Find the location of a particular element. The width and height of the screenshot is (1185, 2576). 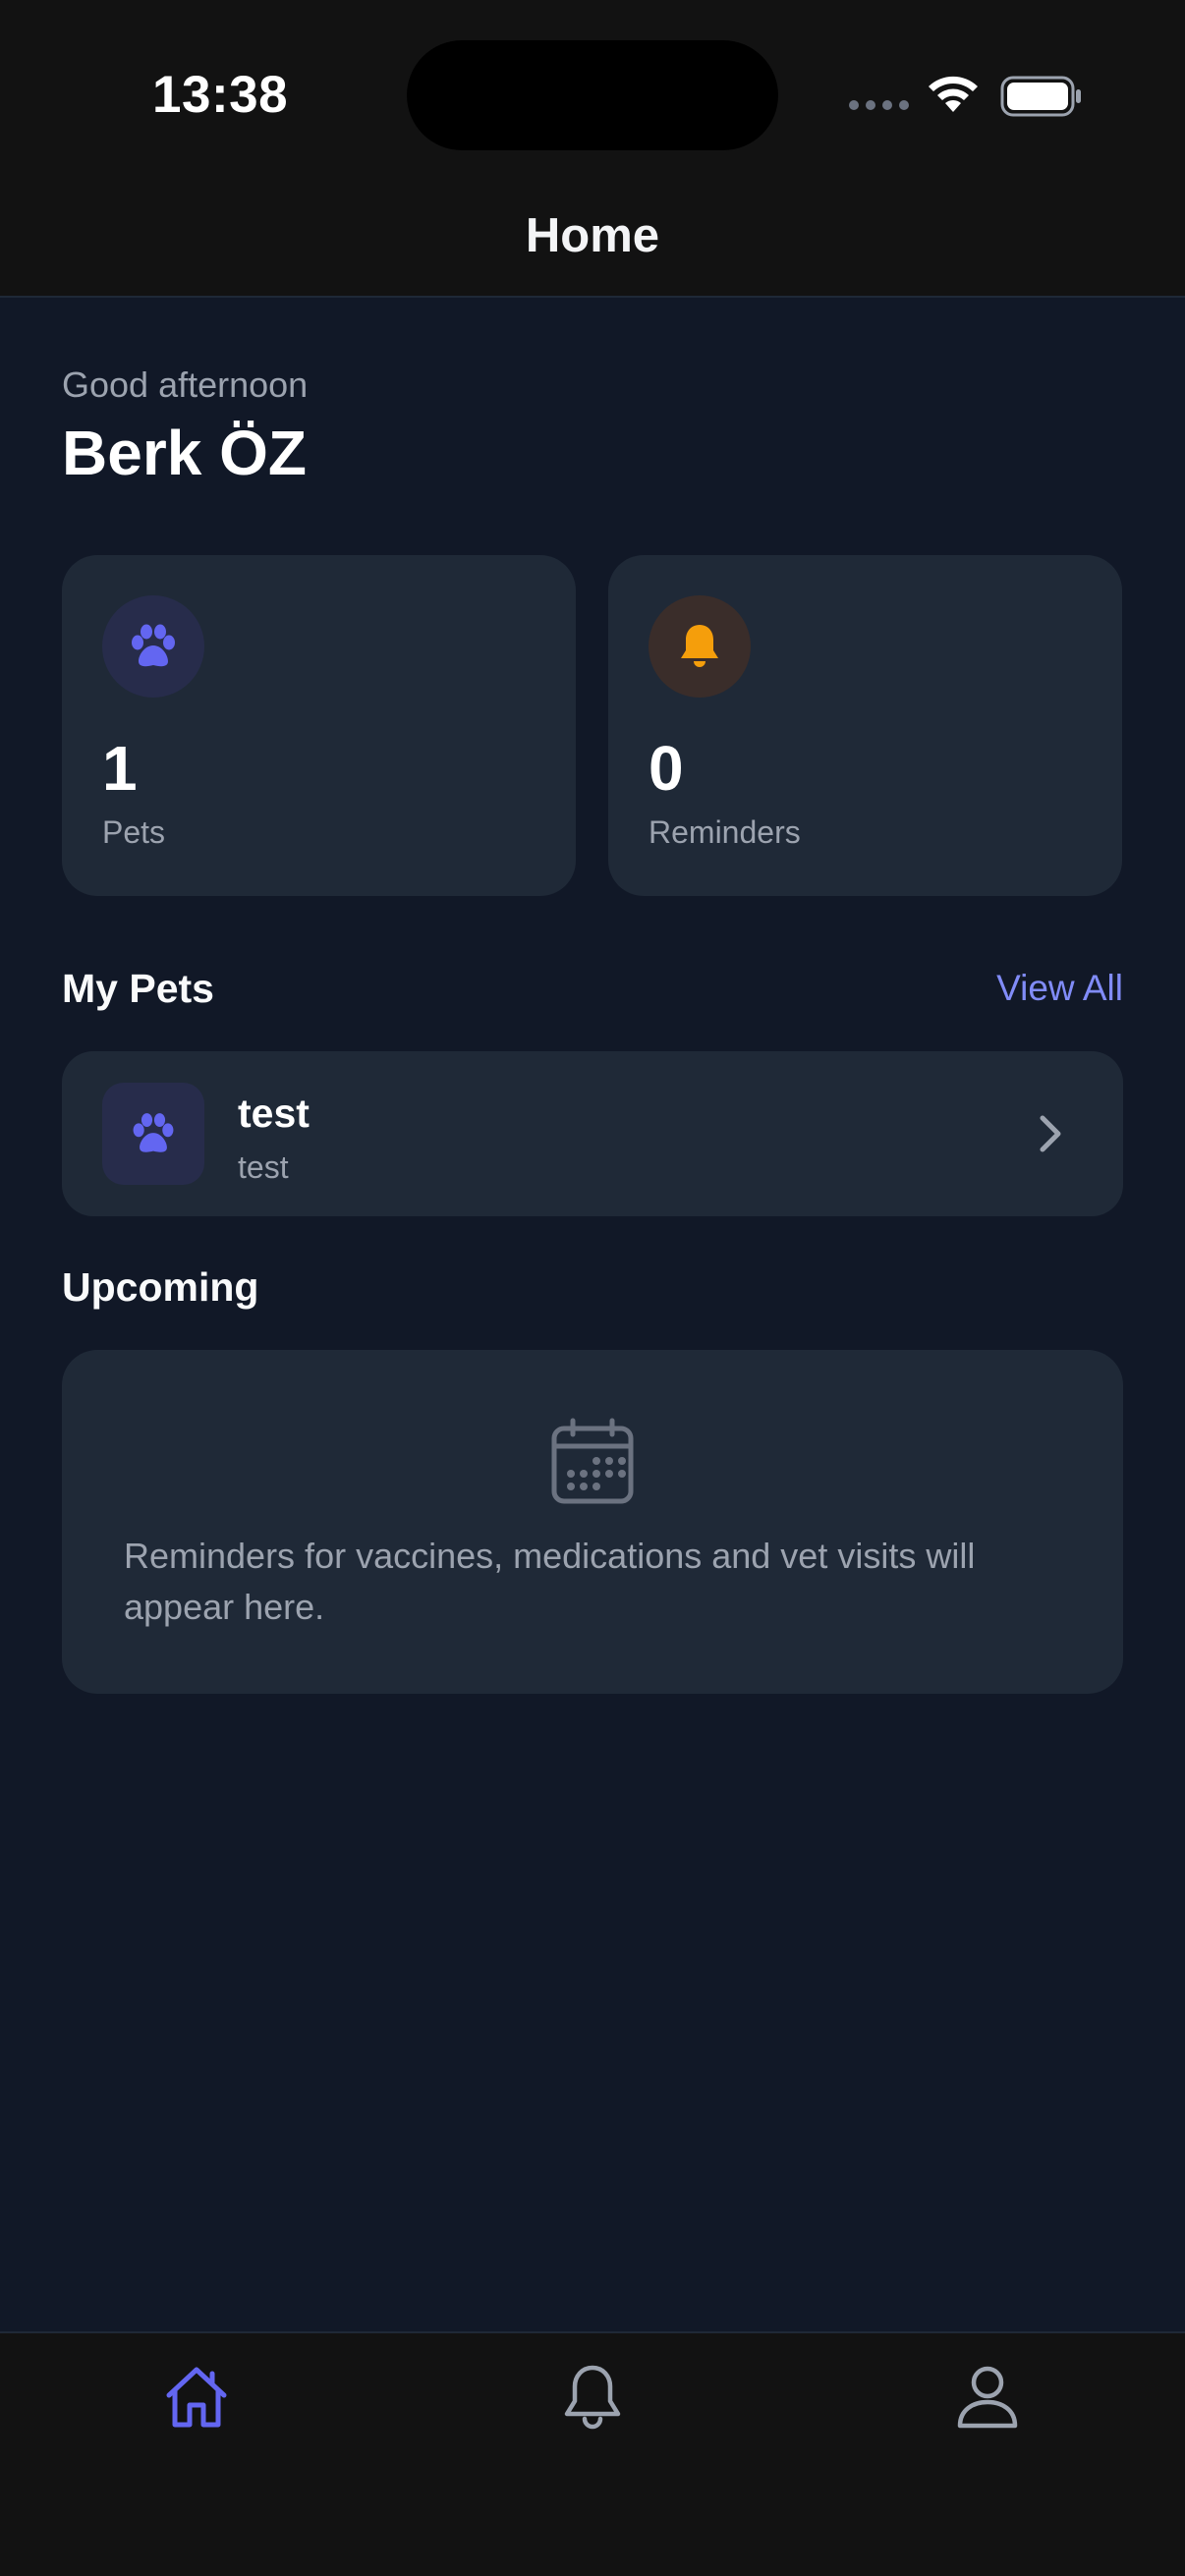

bottom-tab-bar is located at coordinates (592, 2453).